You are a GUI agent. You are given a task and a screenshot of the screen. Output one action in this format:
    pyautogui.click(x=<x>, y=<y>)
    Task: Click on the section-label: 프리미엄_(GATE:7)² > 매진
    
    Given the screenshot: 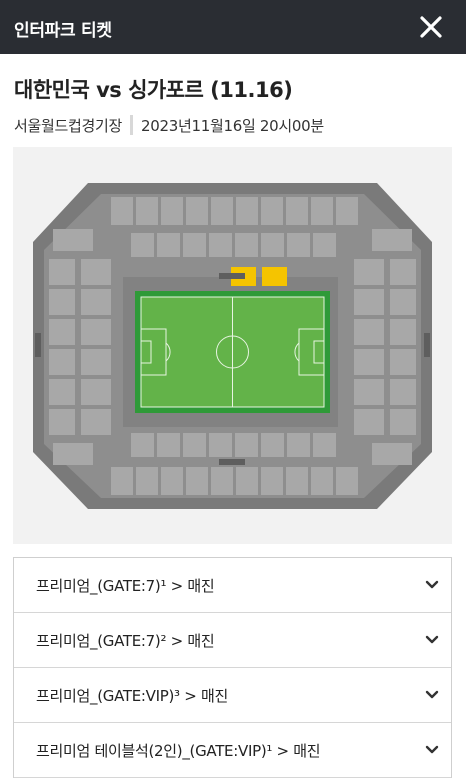 What is the action you would take?
    pyautogui.click(x=125, y=640)
    